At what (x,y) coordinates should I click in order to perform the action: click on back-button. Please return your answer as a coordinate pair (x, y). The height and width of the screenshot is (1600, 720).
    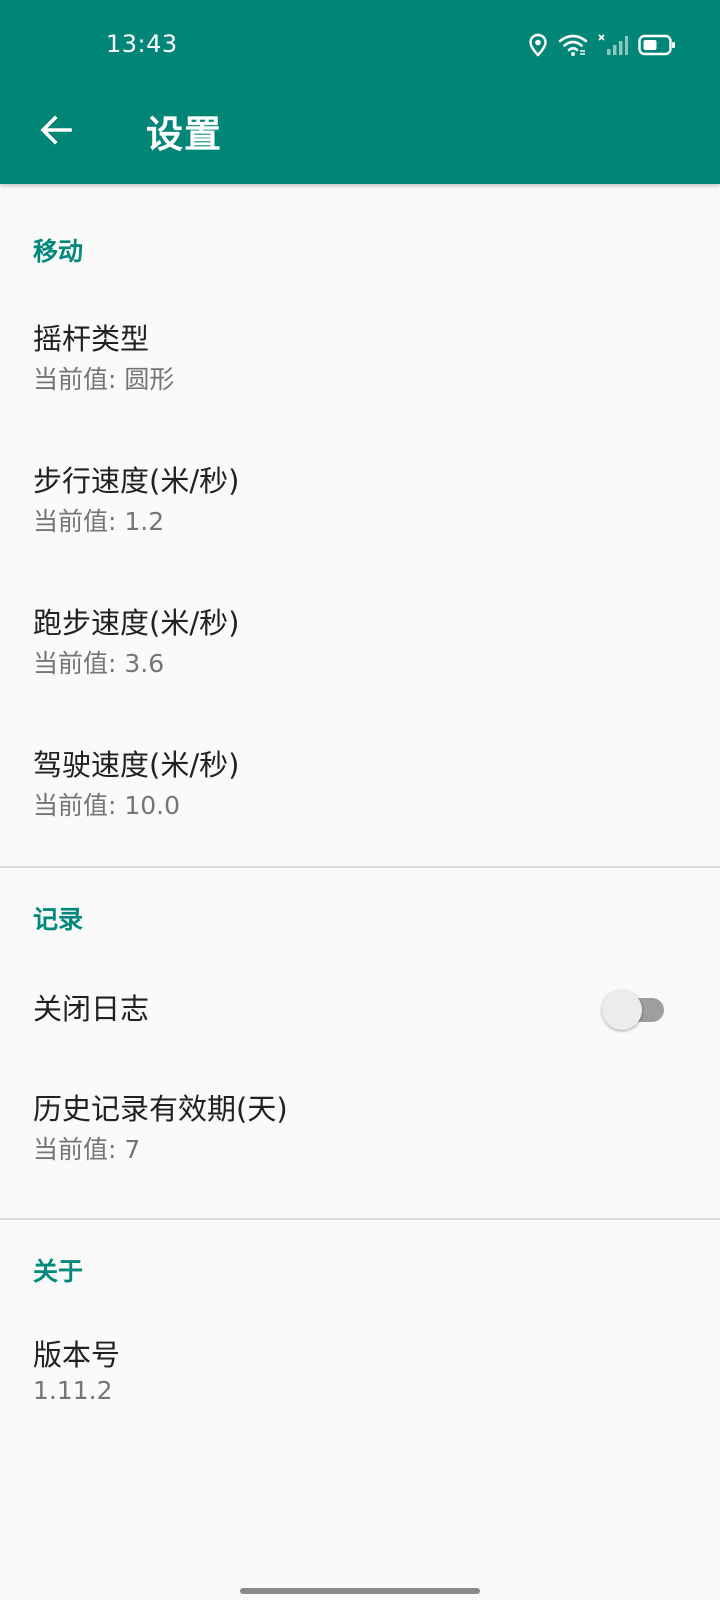
    Looking at the image, I should click on (56, 132).